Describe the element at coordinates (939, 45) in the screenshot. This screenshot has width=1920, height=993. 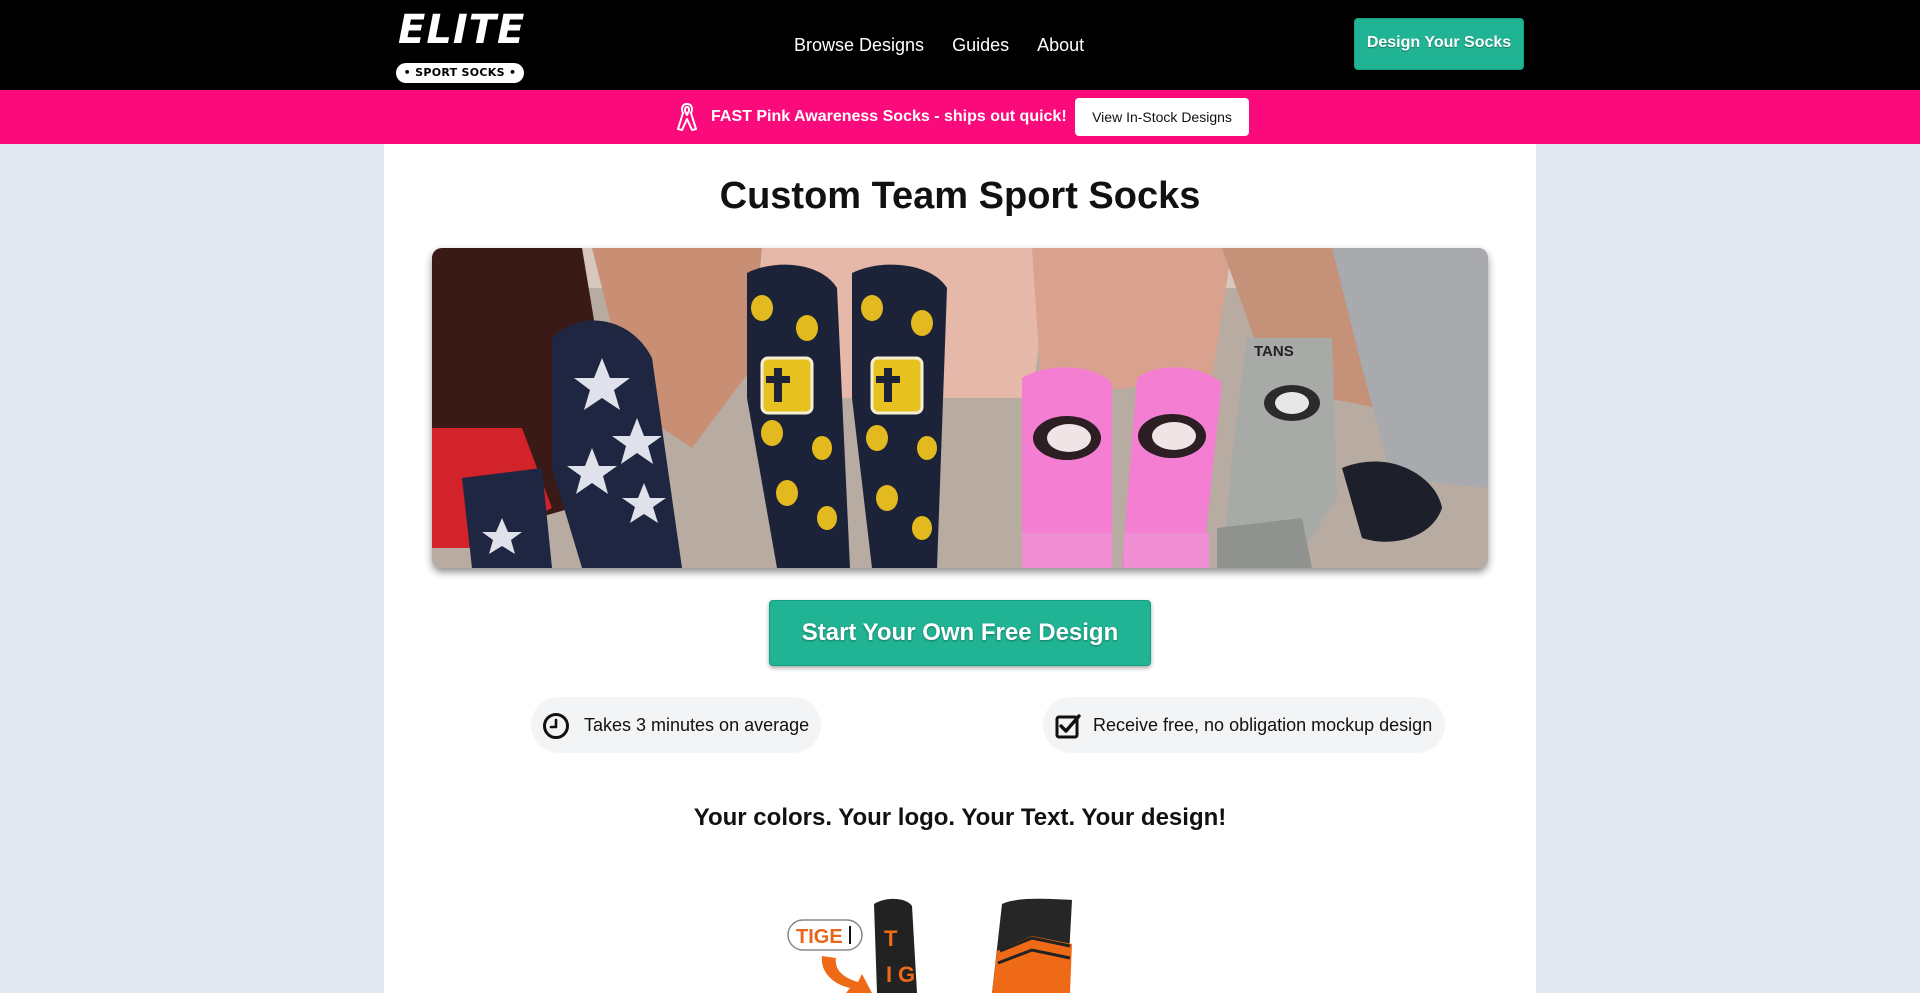
I see `main-nav: Browse Designs Guides About` at that location.